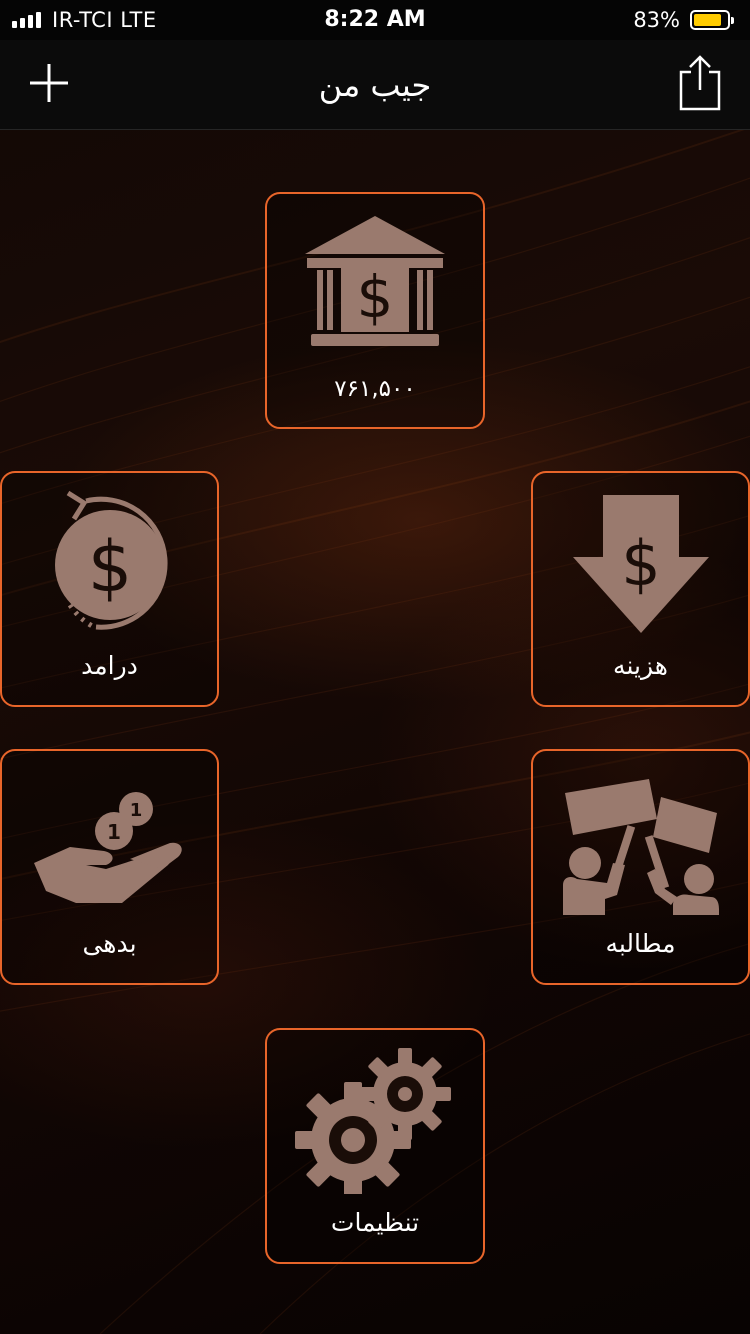  I want to click on bank-icon: $, so click(375, 281).